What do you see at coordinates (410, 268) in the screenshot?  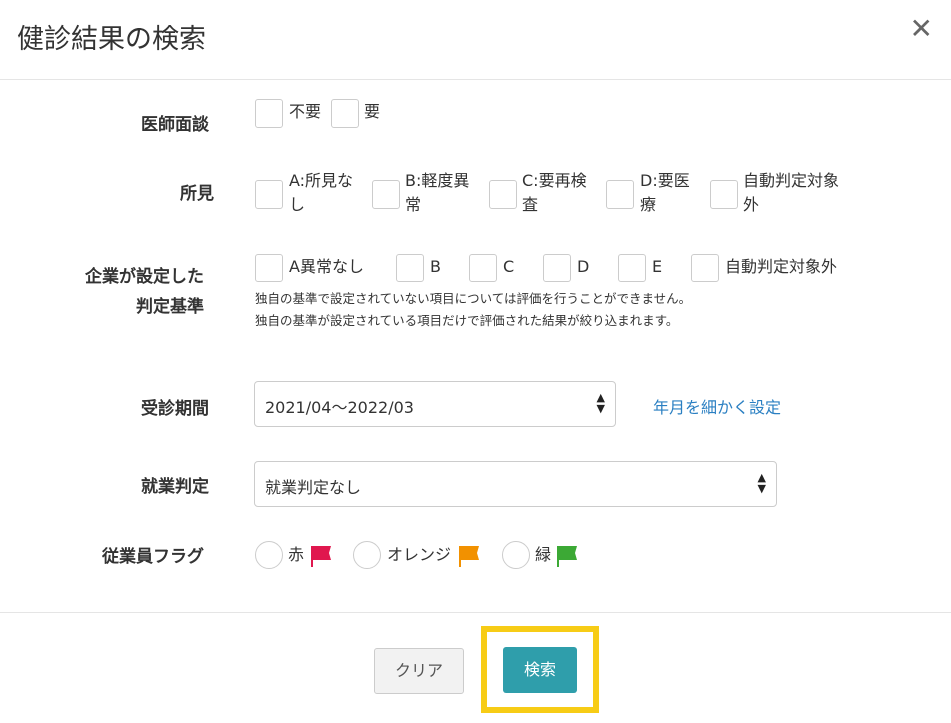 I see `checkbox-criteria-b` at bounding box center [410, 268].